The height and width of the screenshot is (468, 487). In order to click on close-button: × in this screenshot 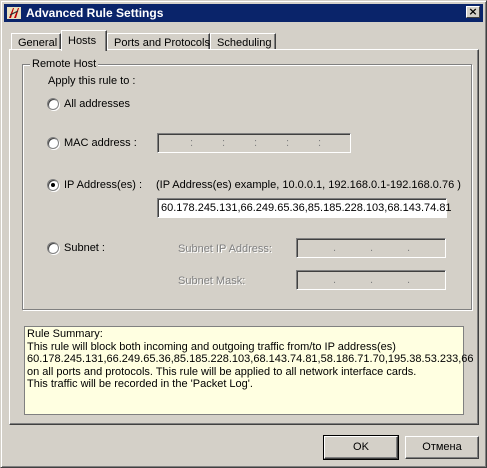, I will do `click(473, 12)`.